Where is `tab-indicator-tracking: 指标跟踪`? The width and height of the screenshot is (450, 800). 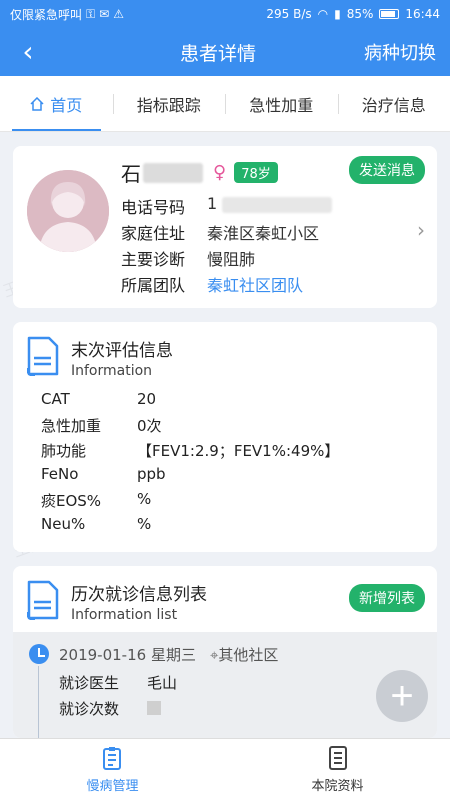
tab-indicator-tracking: 指标跟踪 is located at coordinates (169, 103).